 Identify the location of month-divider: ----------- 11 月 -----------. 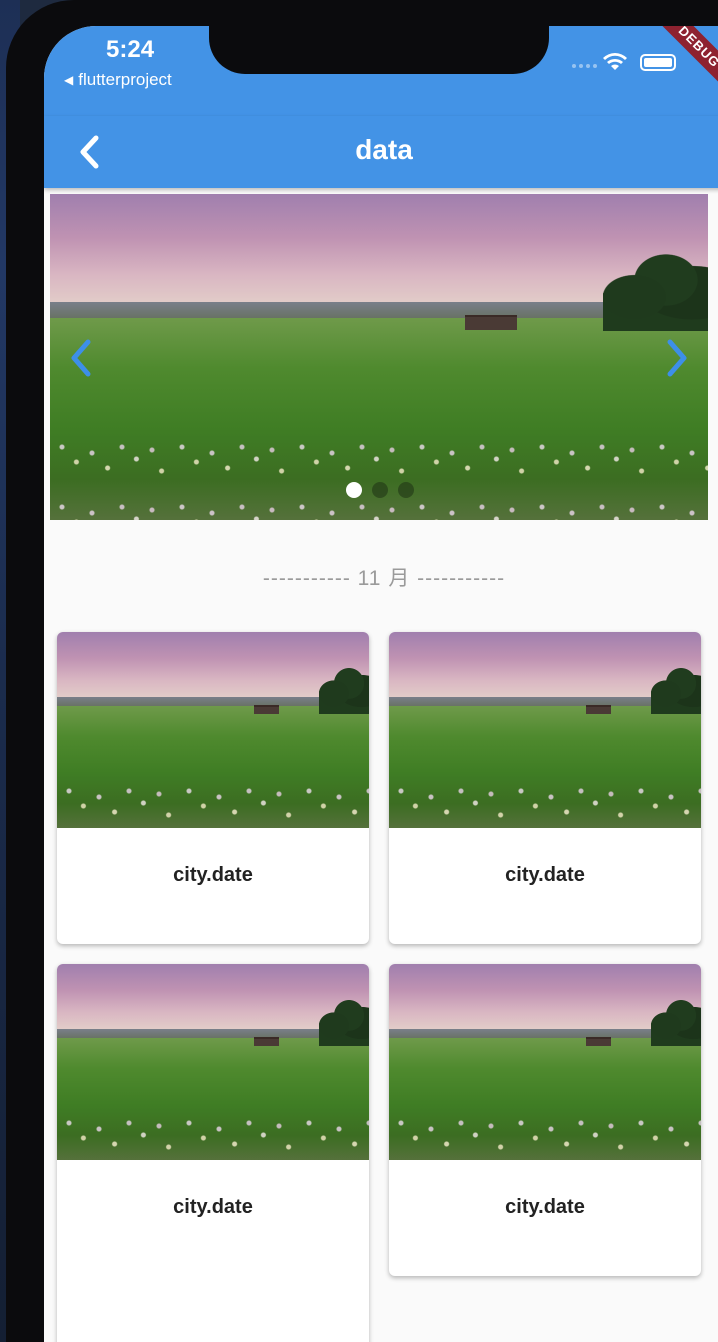
(384, 578).